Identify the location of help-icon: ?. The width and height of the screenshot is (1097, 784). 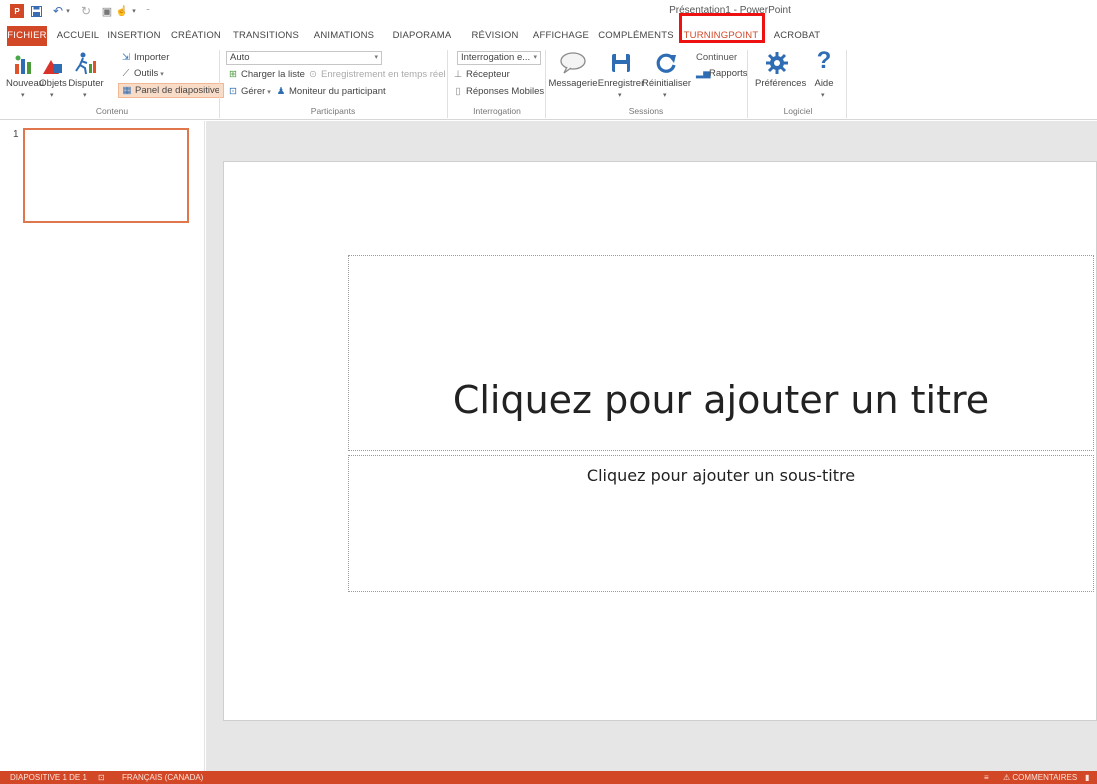
(824, 61).